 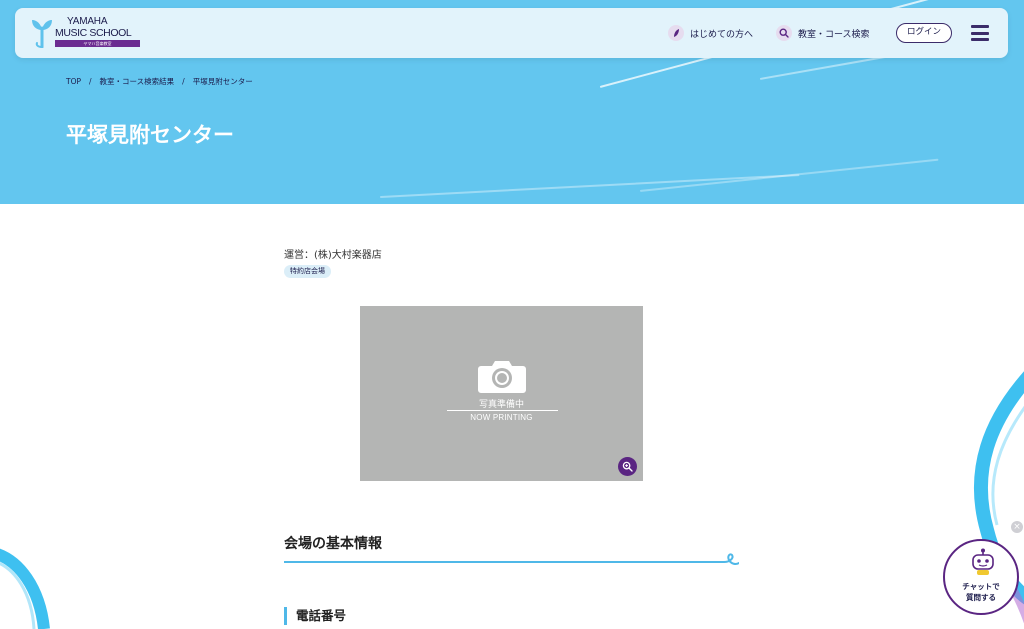 I want to click on breadcrumb-current: 平塚見附センター, so click(x=222, y=81).